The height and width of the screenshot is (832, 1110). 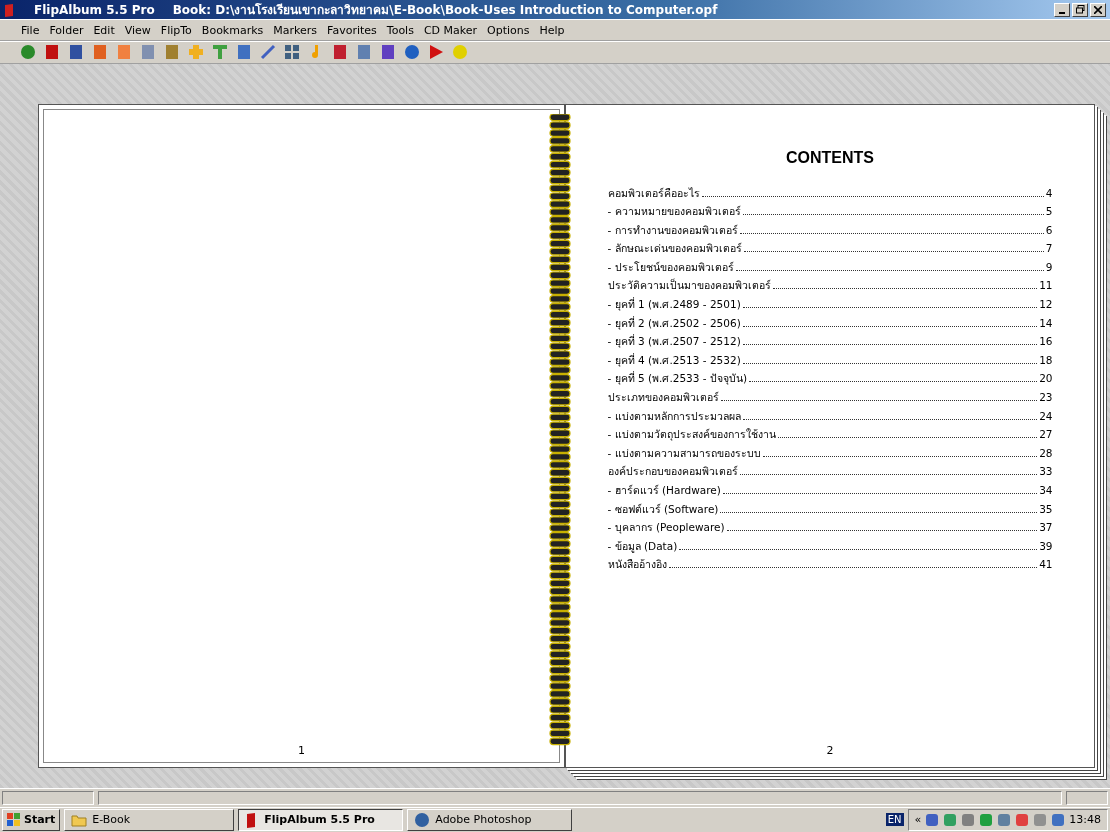 I want to click on entry-title: - ยุคที่ 5 (พ.ศ.2533 - ปัจจุบัน), so click(x=677, y=378).